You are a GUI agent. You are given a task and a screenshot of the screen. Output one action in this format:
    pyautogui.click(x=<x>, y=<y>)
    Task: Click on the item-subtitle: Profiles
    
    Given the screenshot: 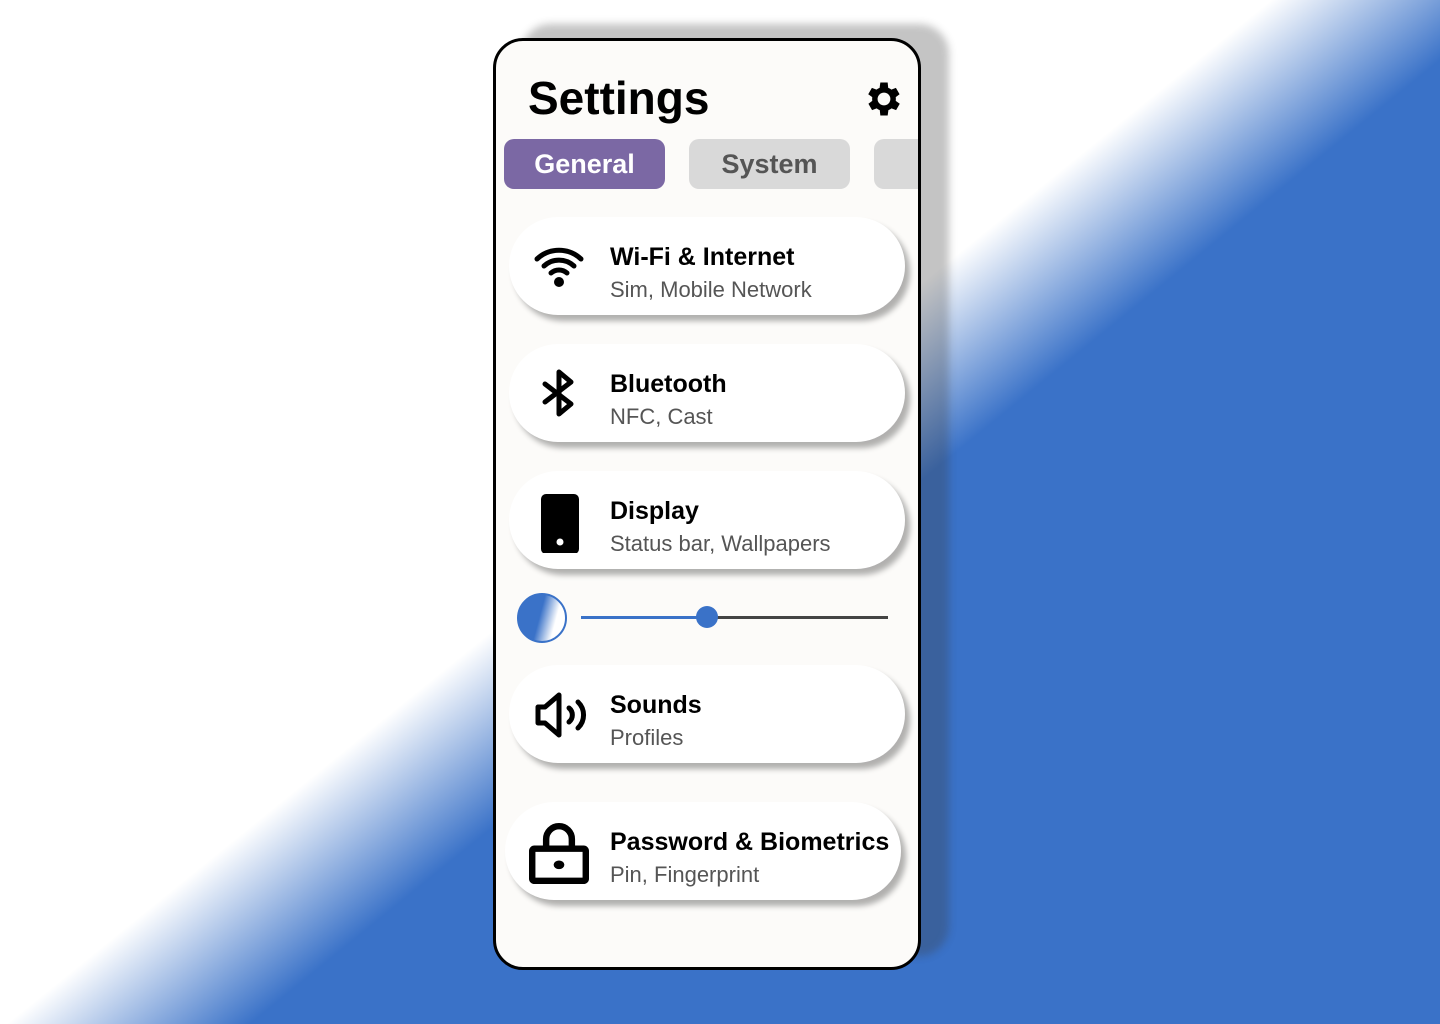 What is the action you would take?
    pyautogui.click(x=647, y=737)
    